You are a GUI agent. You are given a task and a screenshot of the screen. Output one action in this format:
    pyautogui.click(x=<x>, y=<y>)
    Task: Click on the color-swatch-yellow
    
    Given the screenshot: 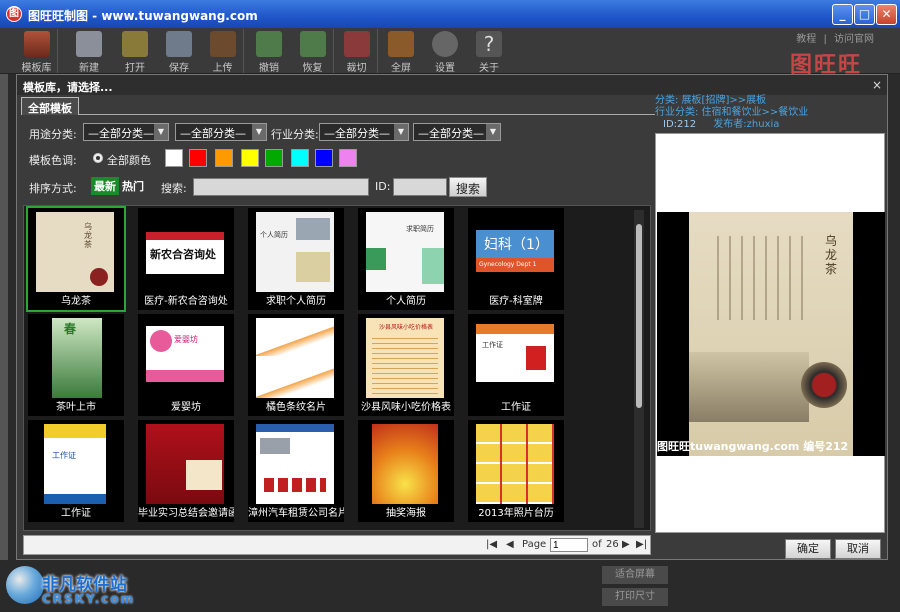 What is the action you would take?
    pyautogui.click(x=250, y=158)
    